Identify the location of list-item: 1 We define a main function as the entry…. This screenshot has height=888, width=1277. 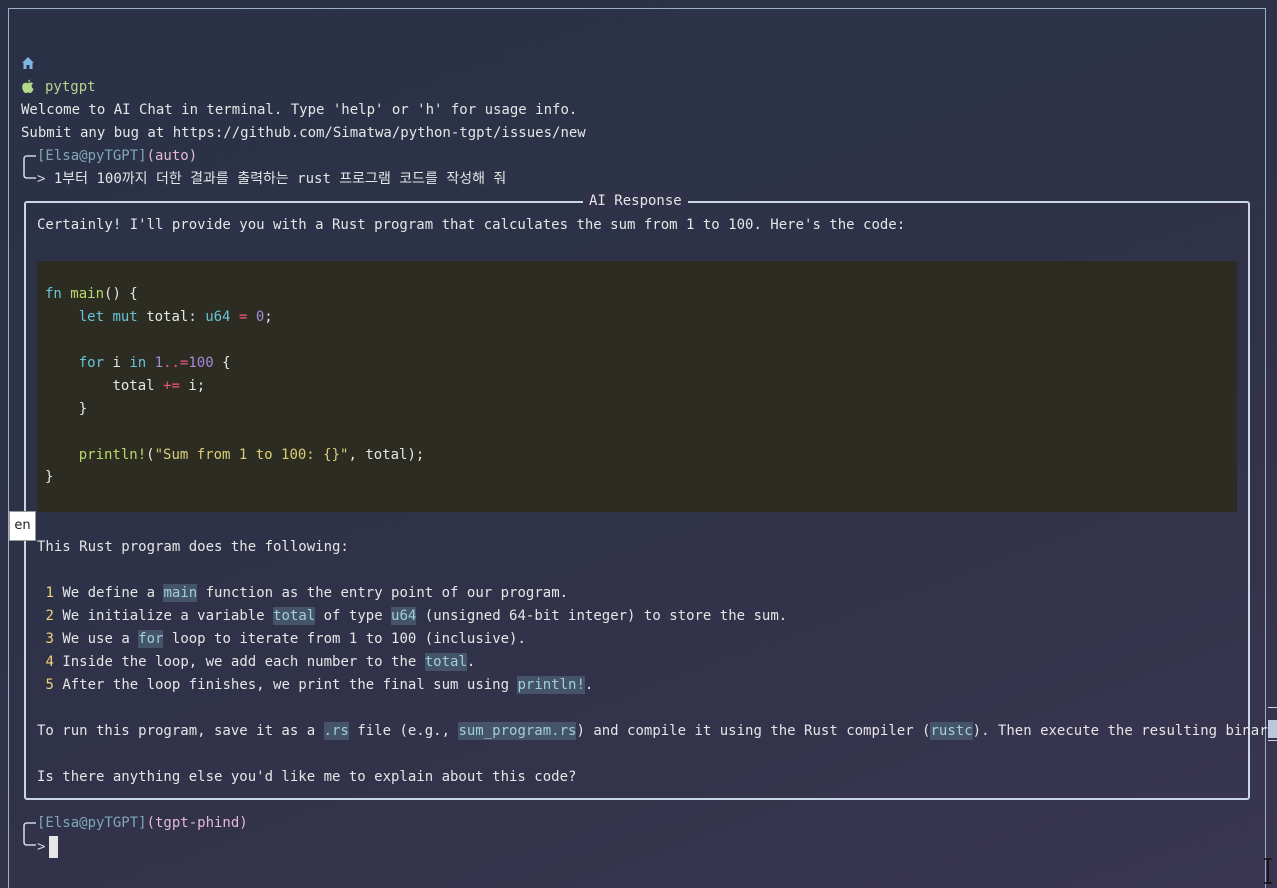
(307, 593).